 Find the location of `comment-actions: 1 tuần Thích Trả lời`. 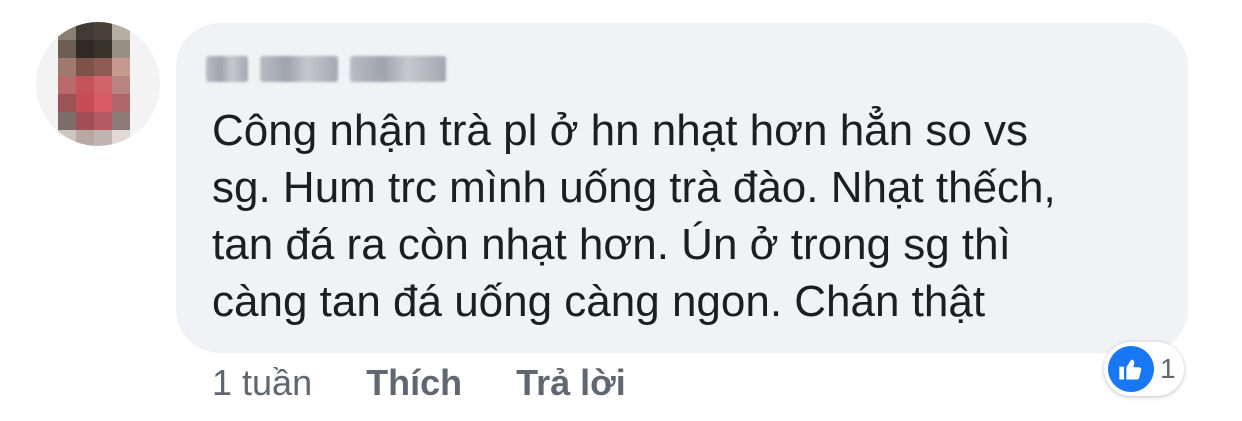

comment-actions: 1 tuần Thích Trả lời is located at coordinates (446, 383).